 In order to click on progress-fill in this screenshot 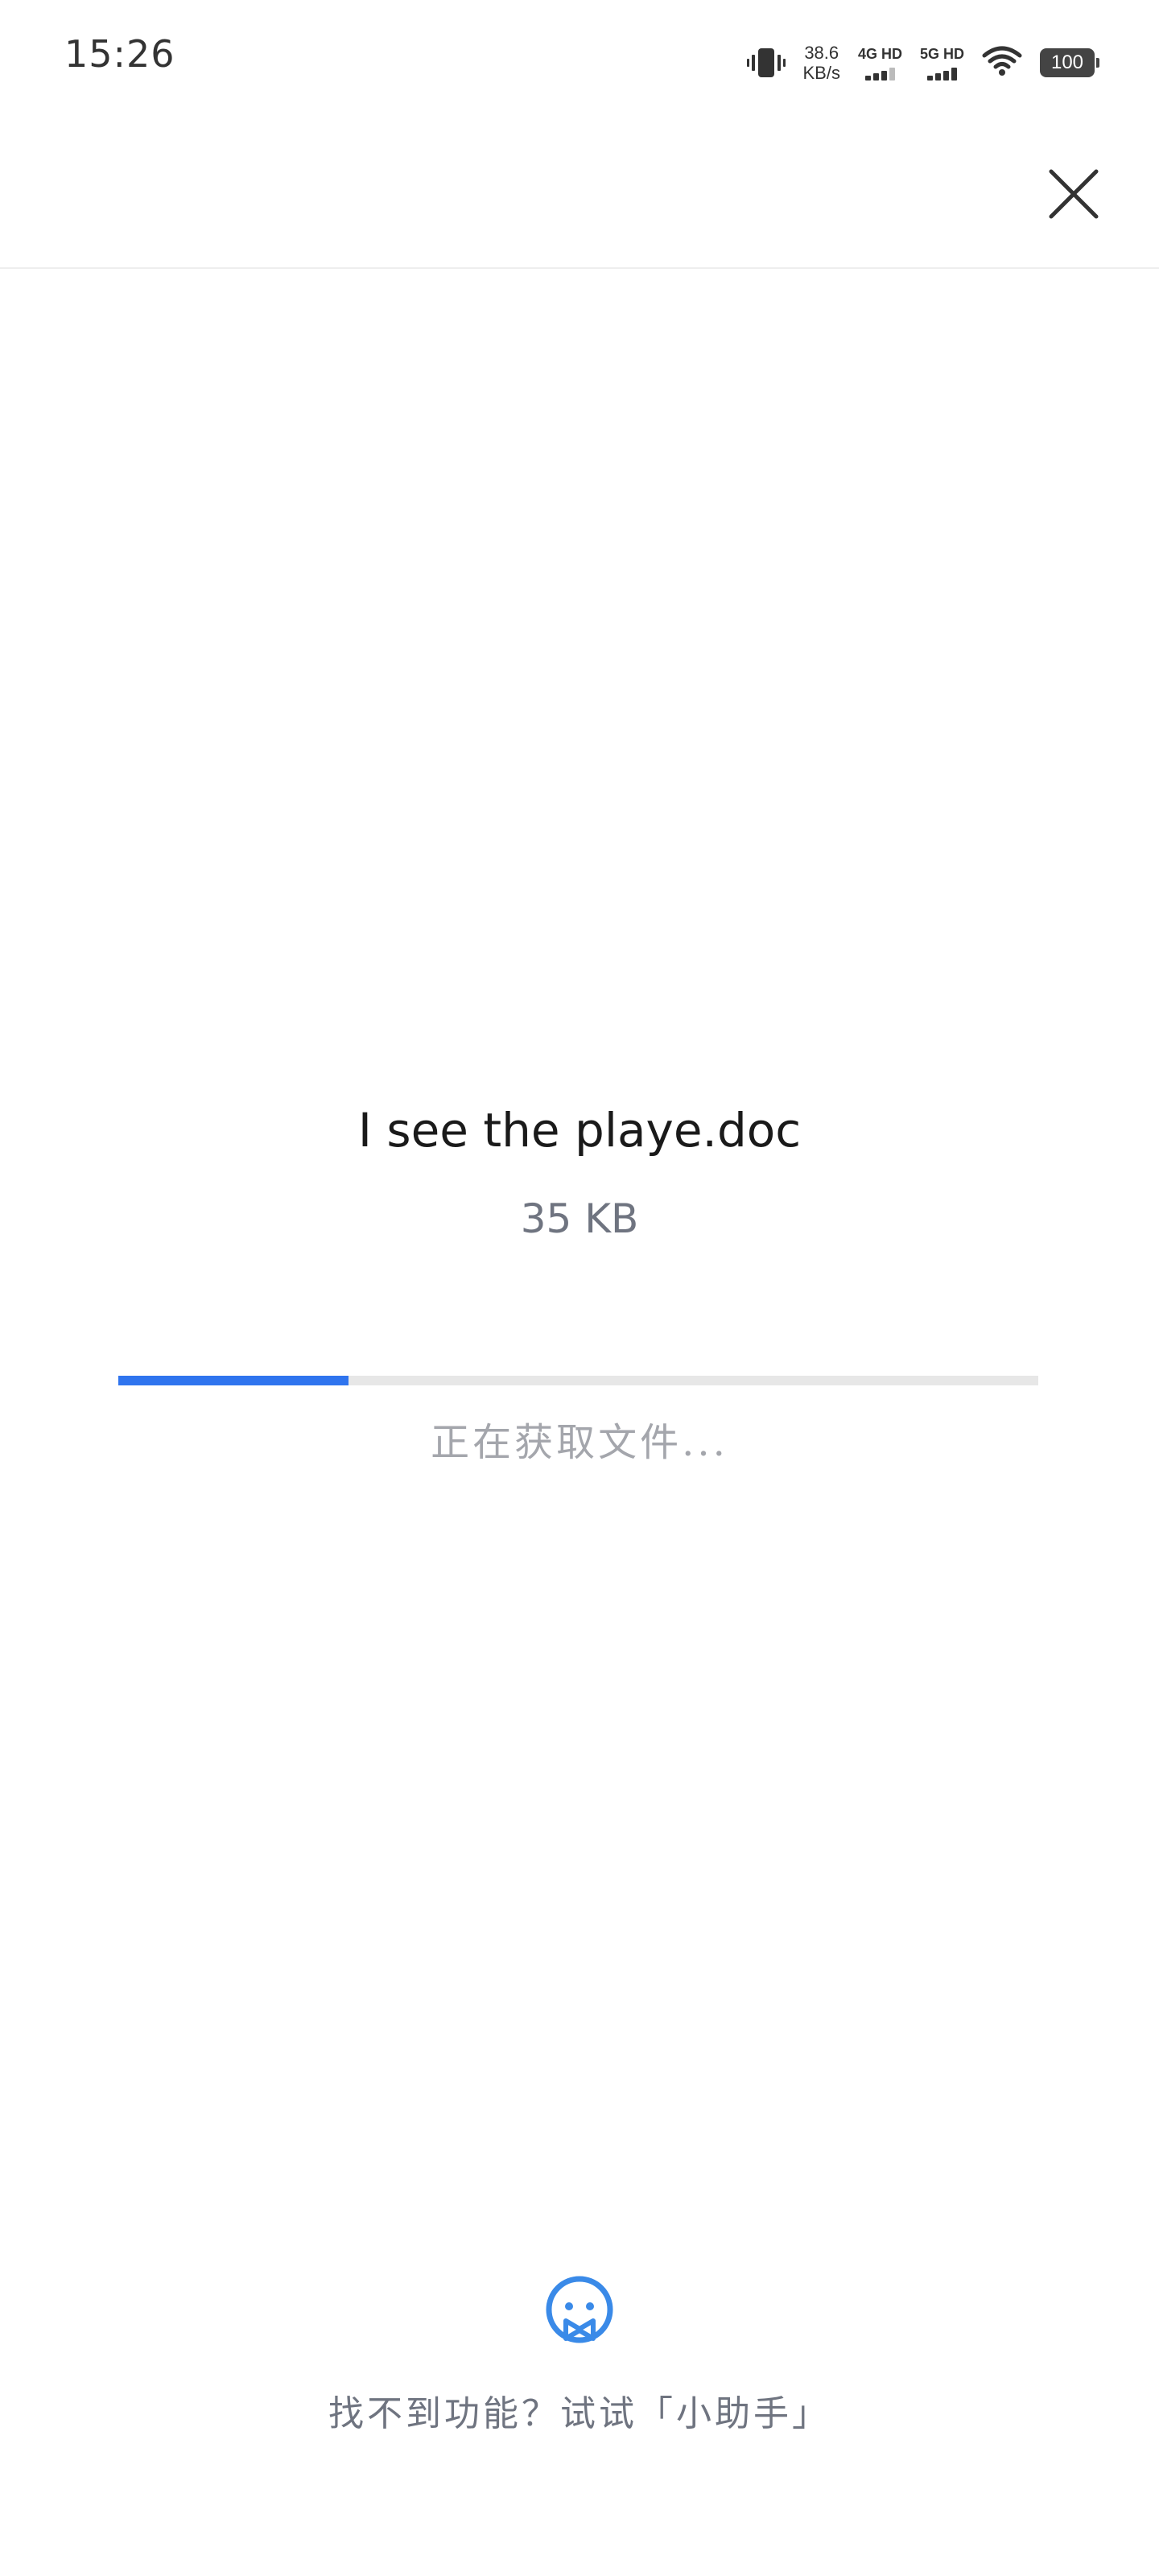, I will do `click(233, 1380)`.